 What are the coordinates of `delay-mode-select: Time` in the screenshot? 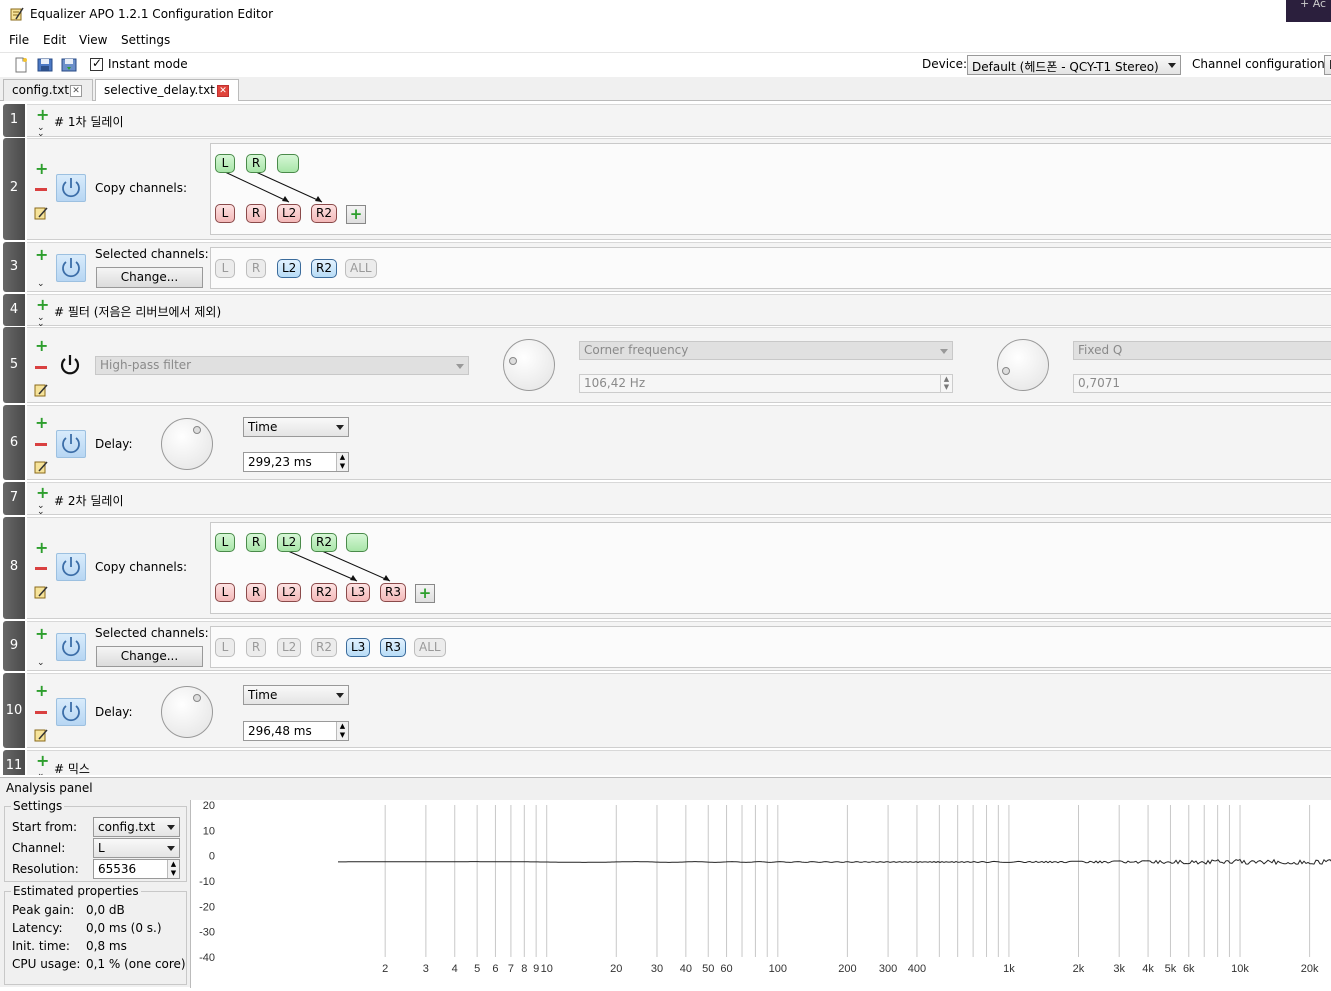 It's located at (296, 695).